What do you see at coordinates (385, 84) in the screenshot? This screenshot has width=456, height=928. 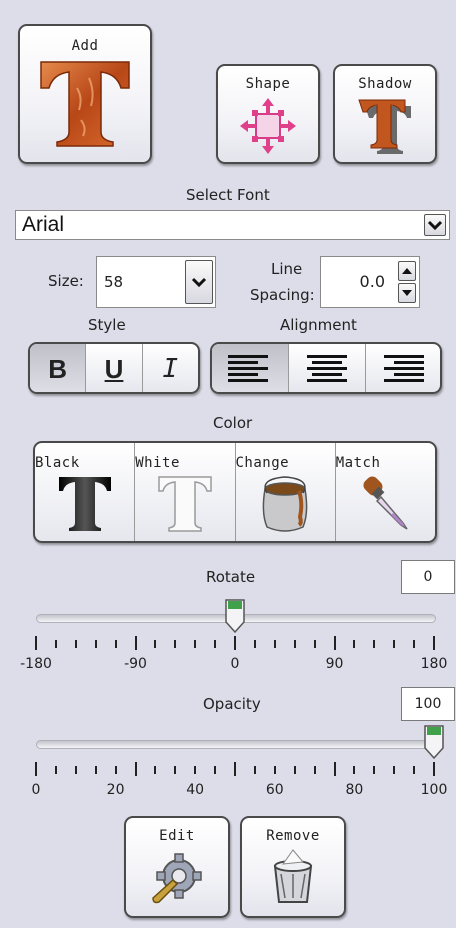 I see `shadow-button-label: Shadow` at bounding box center [385, 84].